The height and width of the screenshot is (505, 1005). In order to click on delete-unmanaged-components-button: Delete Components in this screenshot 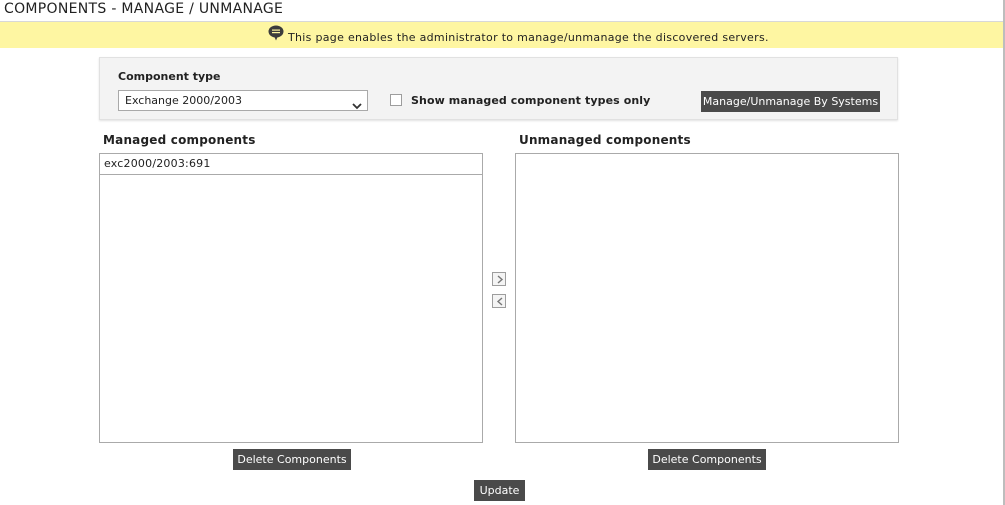, I will do `click(707, 459)`.